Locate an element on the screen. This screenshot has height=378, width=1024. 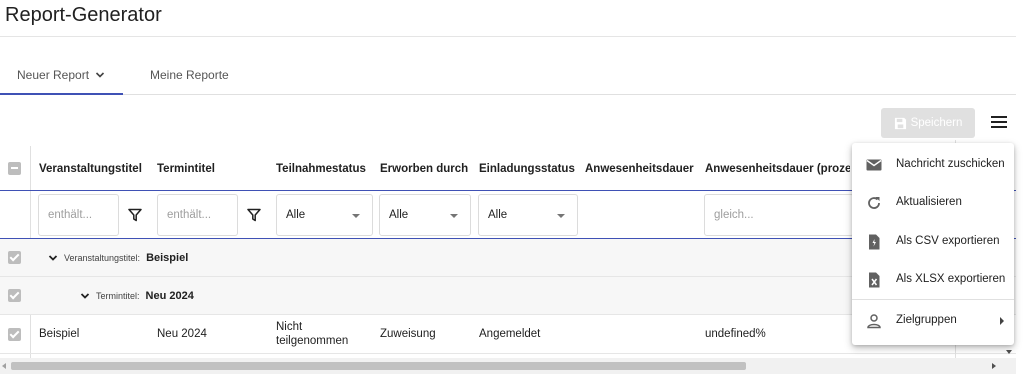
cell-termintitel: Neu 2024 is located at coordinates (182, 334).